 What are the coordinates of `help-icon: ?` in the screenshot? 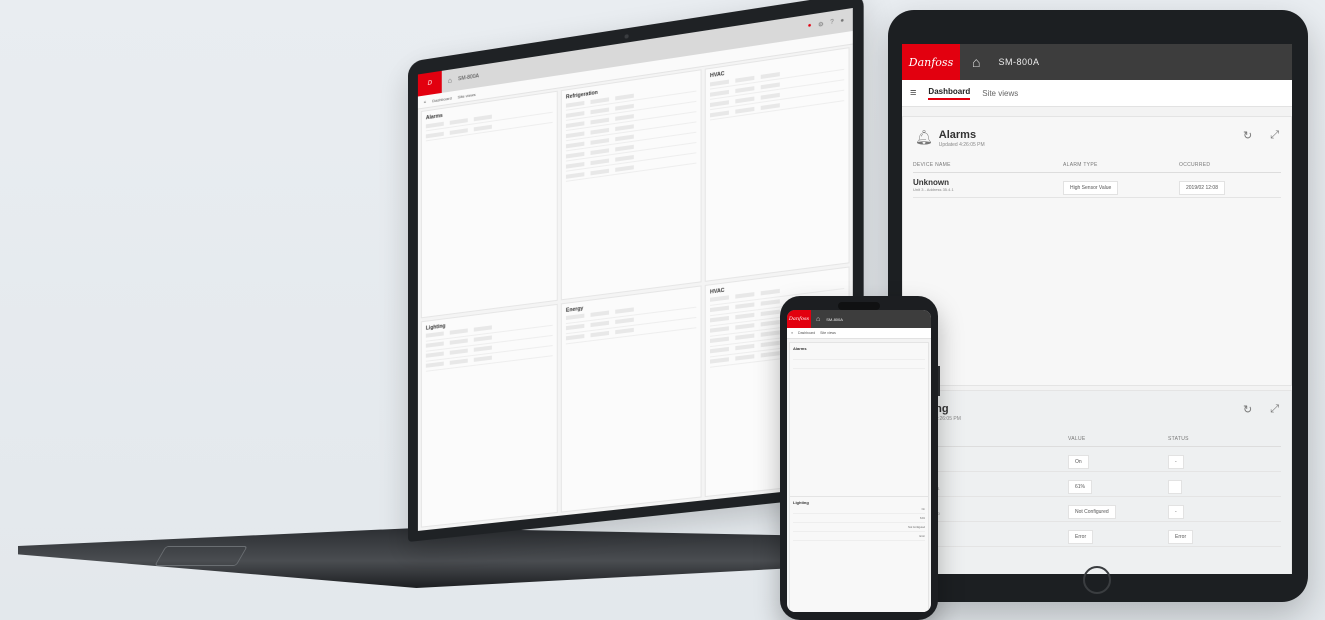 It's located at (832, 23).